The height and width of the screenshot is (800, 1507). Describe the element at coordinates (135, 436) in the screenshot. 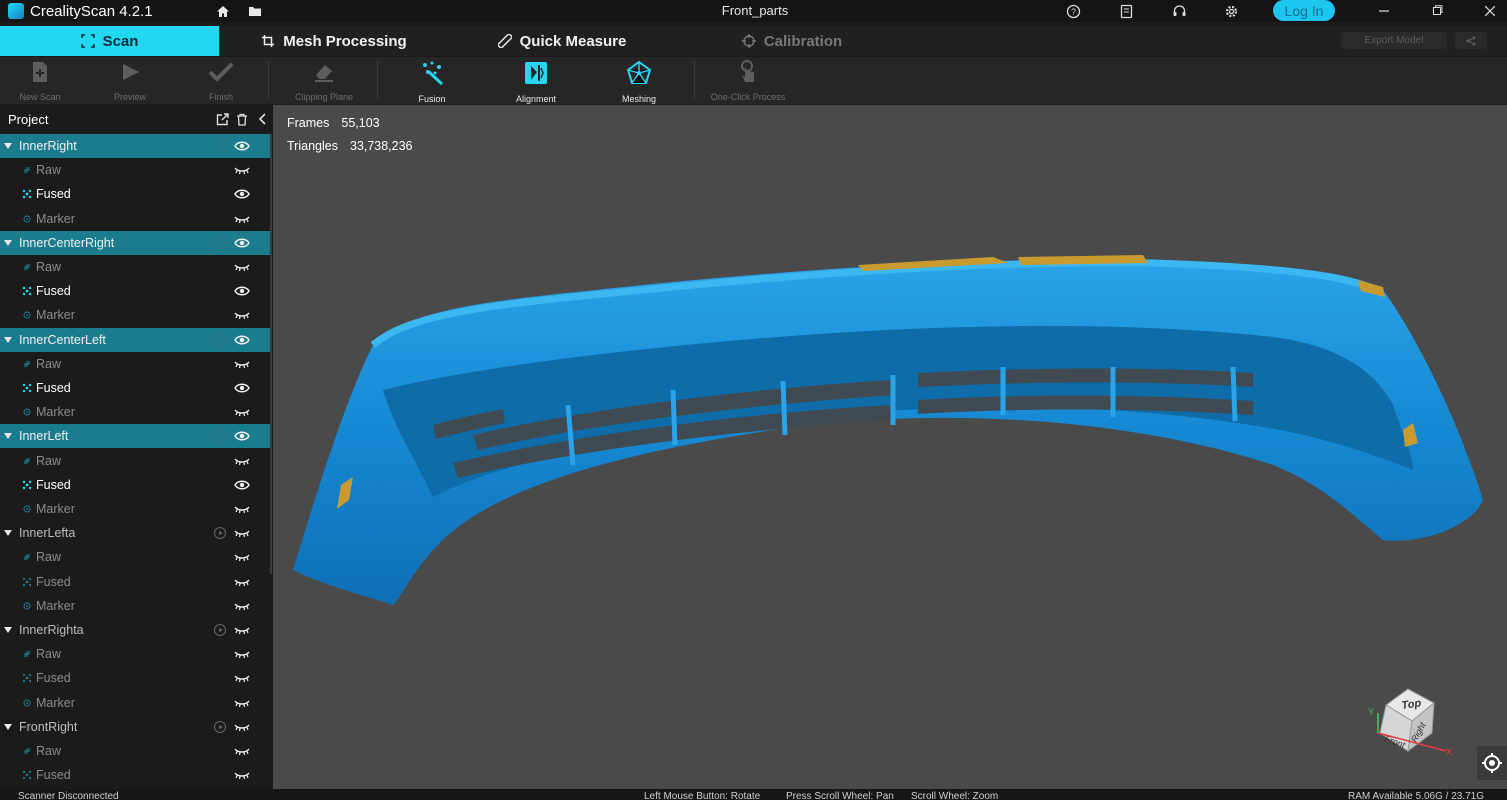

I see `tree-group-row: InnerLeft` at that location.